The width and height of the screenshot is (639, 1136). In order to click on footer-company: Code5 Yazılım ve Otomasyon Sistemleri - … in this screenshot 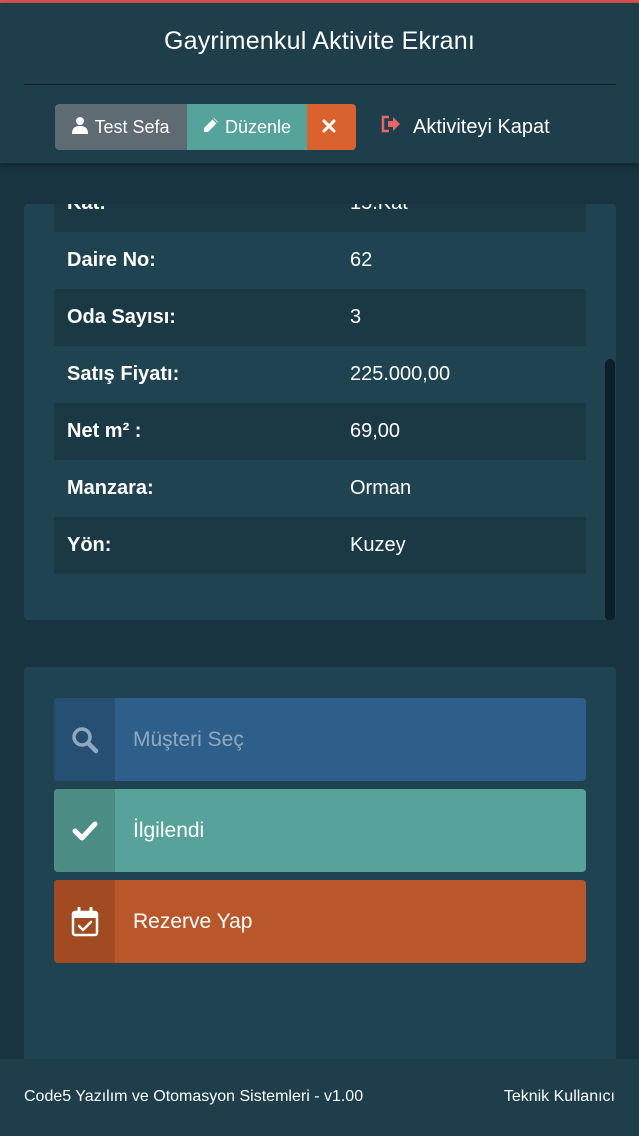, I will do `click(194, 1096)`.